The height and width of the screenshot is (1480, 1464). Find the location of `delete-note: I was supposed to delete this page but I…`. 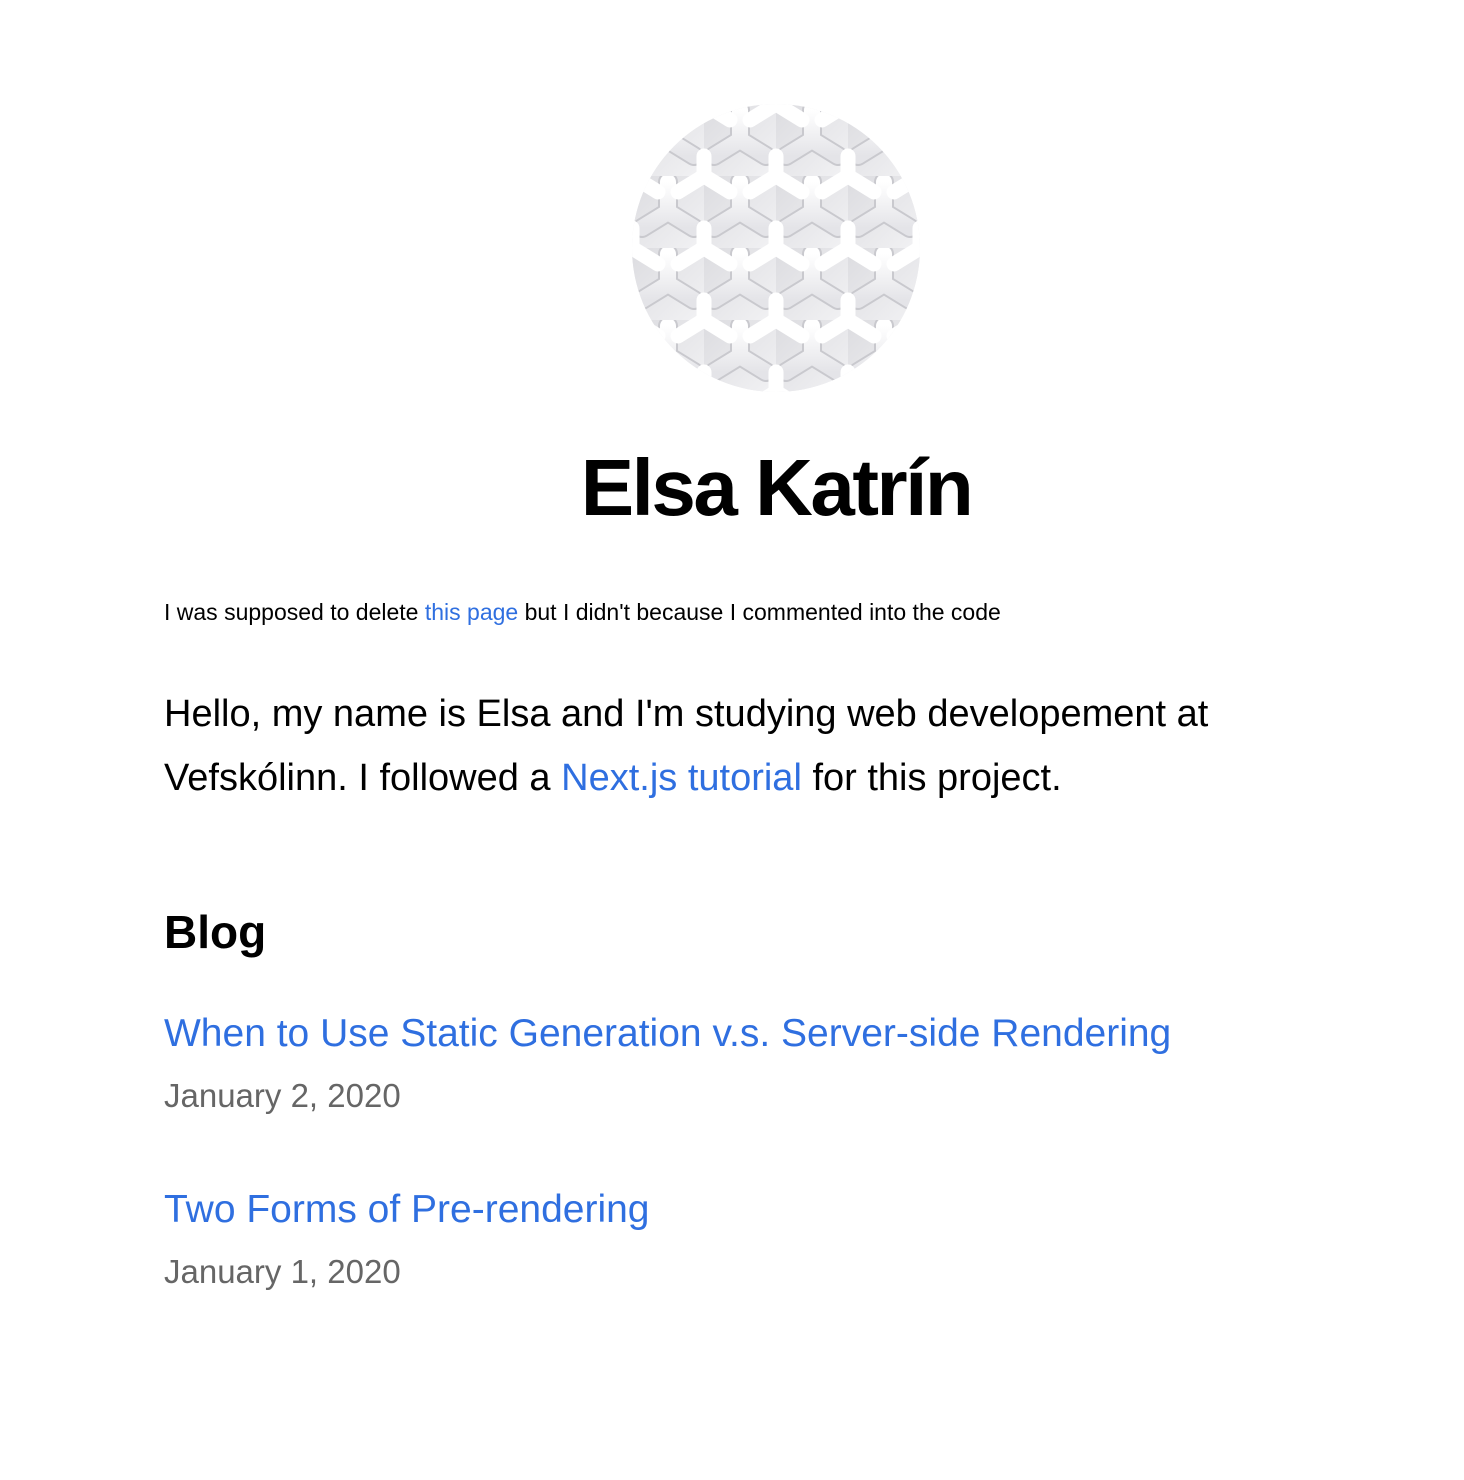

delete-note: I was supposed to delete this page but I… is located at coordinates (582, 612).